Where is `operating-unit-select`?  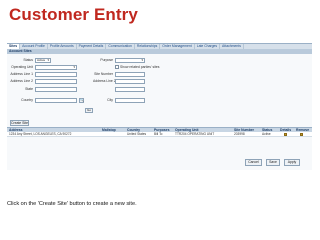
operating-unit-select is located at coordinates (56, 67).